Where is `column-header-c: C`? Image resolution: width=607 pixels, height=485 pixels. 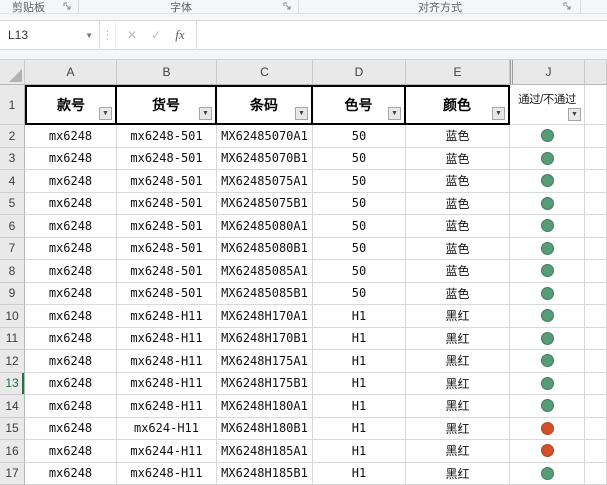 column-header-c: C is located at coordinates (265, 72).